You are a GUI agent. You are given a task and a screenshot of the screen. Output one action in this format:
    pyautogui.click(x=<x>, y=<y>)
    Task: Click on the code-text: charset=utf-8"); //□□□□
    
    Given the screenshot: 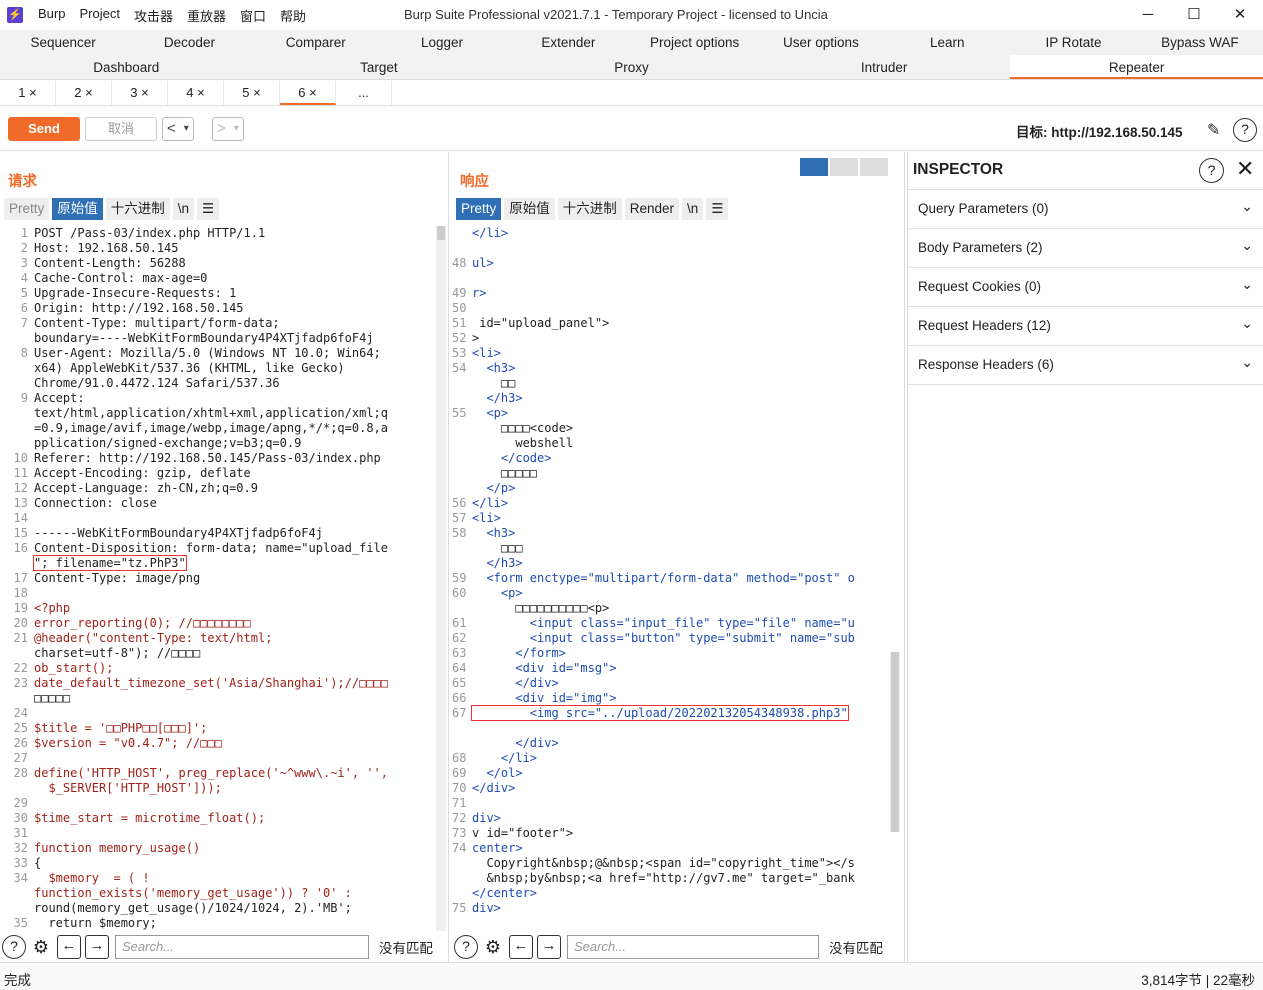 What is the action you would take?
    pyautogui.click(x=117, y=653)
    